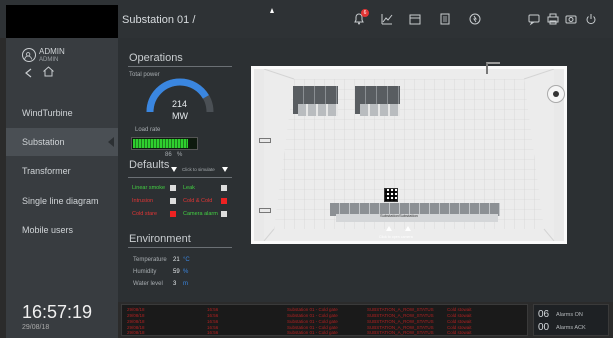 Image resolution: width=613 pixels, height=338 pixels. Describe the element at coordinates (62, 21) in the screenshot. I see `logo-area` at that location.